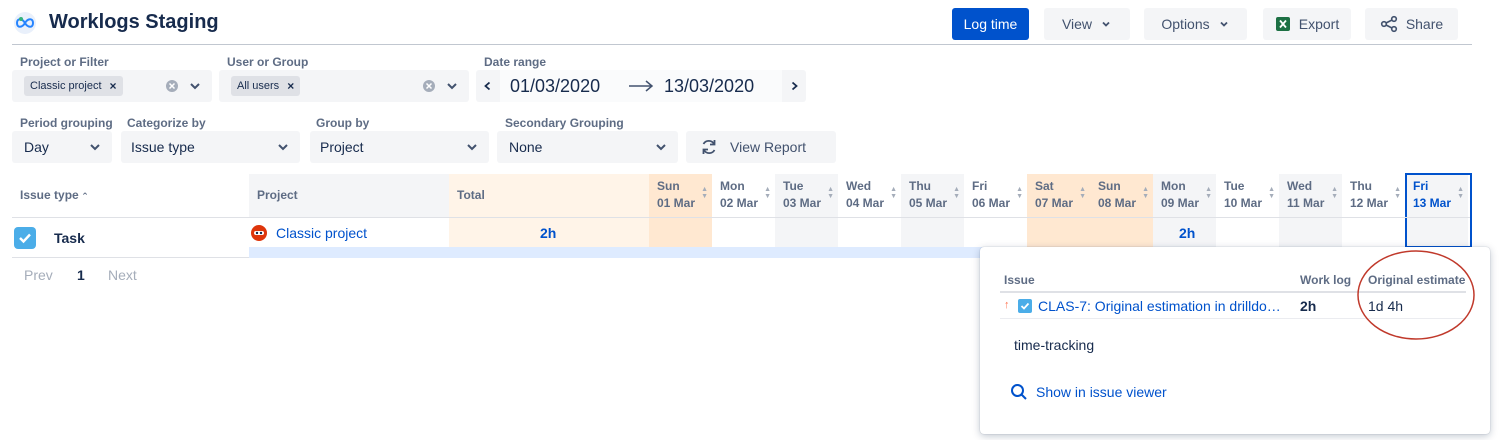  What do you see at coordinates (49, 195) in the screenshot?
I see `issue-type-header-label: Issue type` at bounding box center [49, 195].